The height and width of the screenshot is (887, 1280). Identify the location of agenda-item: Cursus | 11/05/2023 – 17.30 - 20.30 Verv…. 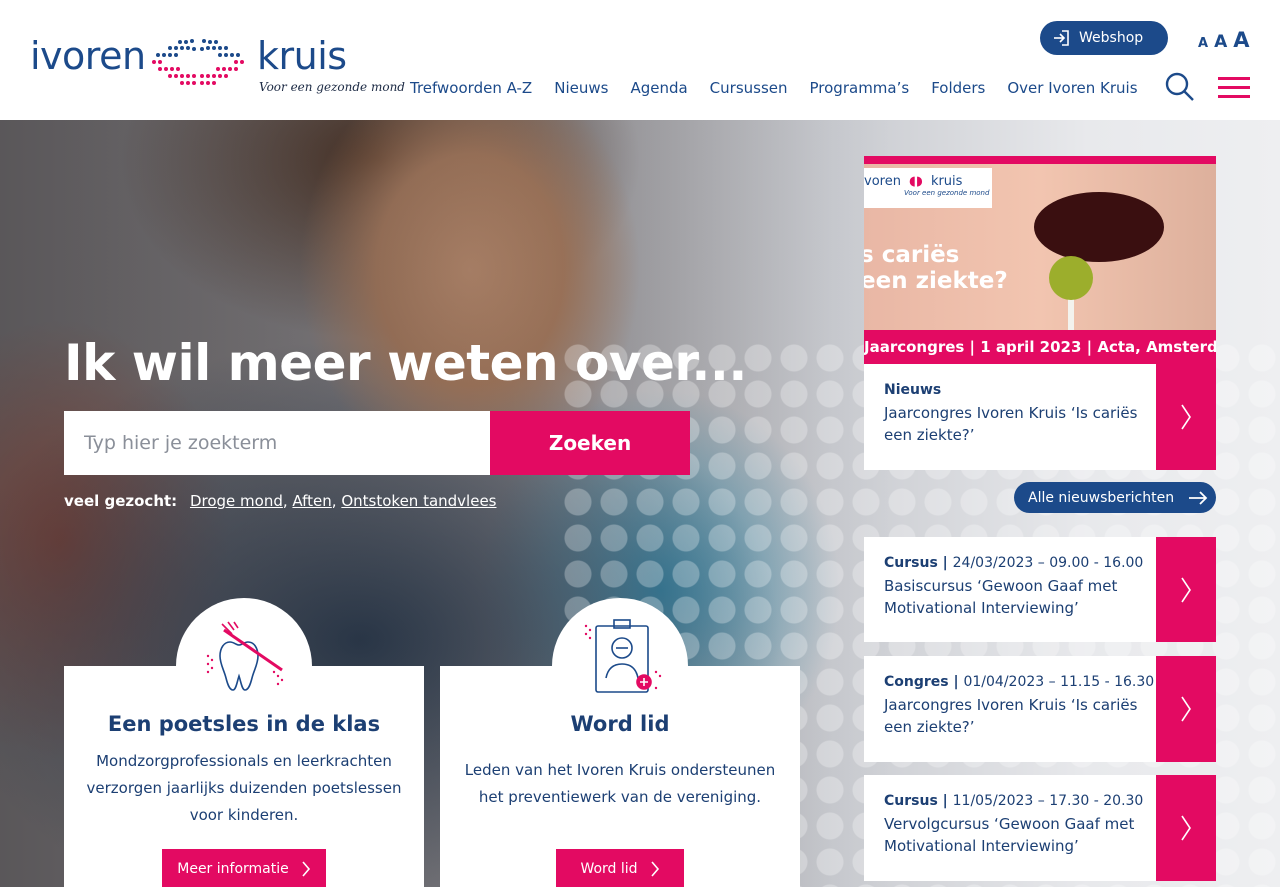
(1040, 828).